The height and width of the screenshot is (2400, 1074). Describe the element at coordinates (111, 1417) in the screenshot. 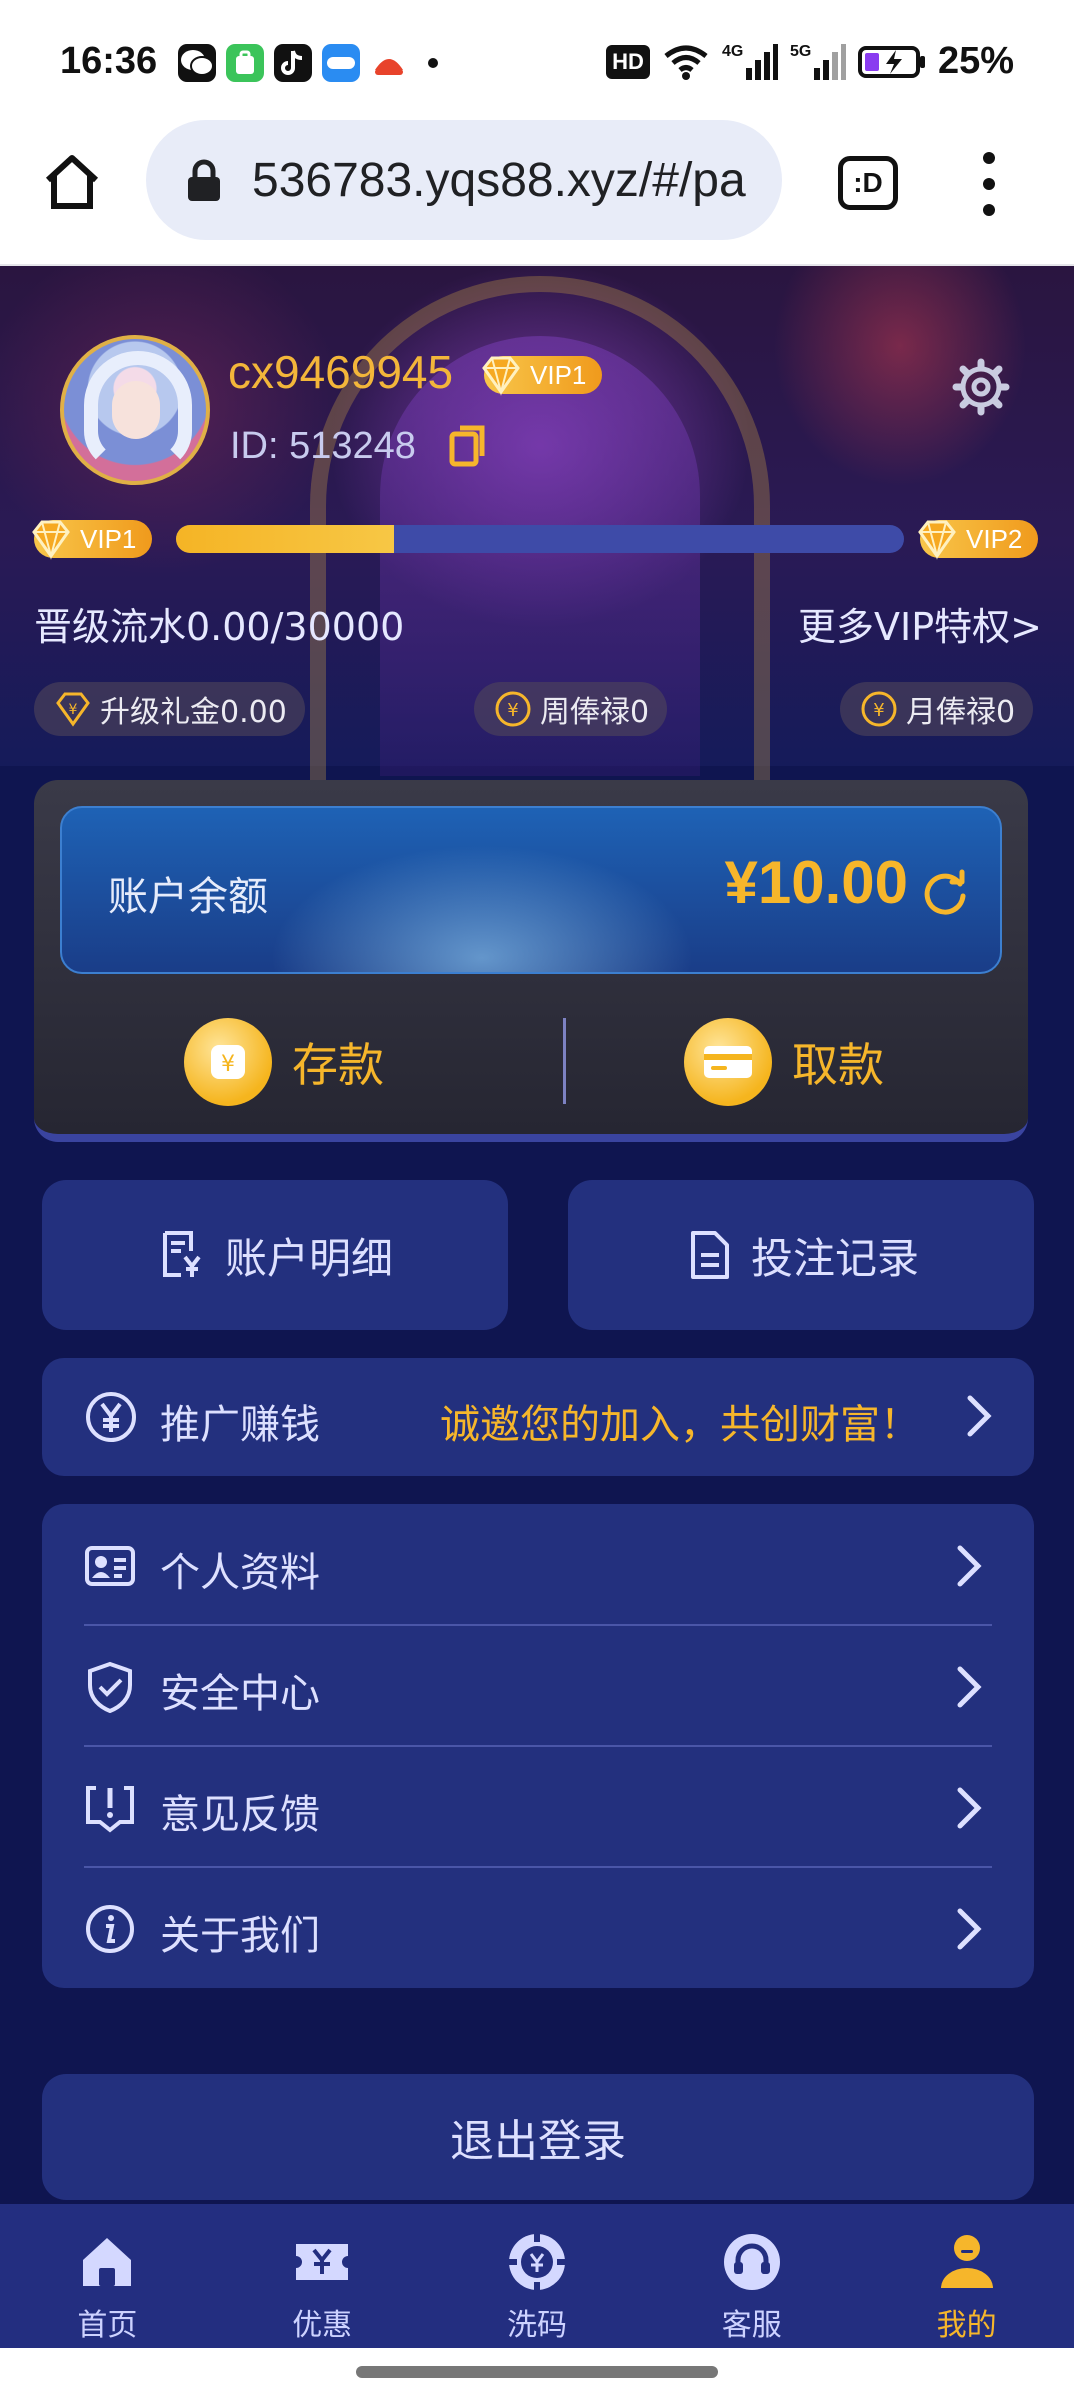

I see `yen-circle-icon` at that location.